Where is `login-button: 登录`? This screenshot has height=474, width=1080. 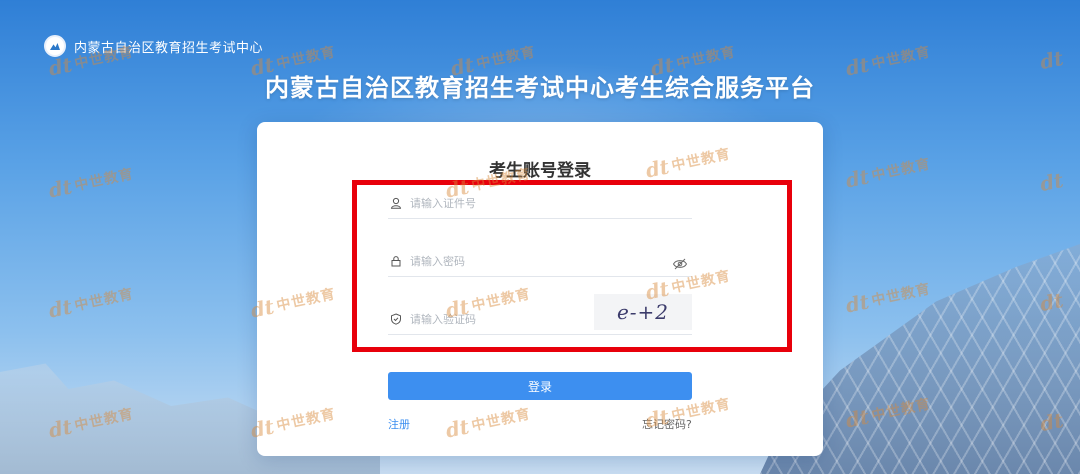
login-button: 登录 is located at coordinates (540, 386).